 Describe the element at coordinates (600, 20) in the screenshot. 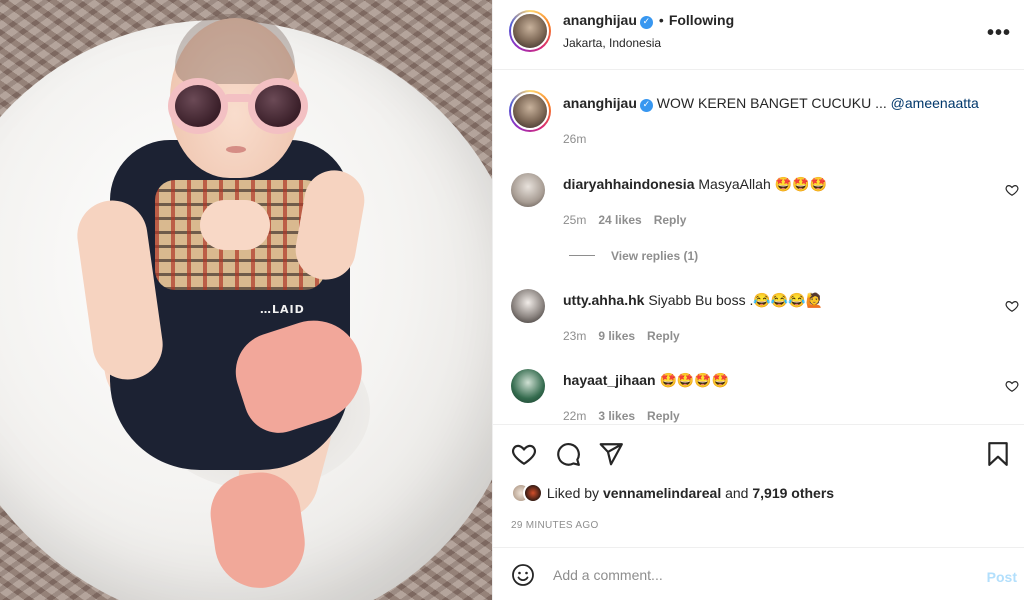

I see `author-username: ananghijau` at that location.